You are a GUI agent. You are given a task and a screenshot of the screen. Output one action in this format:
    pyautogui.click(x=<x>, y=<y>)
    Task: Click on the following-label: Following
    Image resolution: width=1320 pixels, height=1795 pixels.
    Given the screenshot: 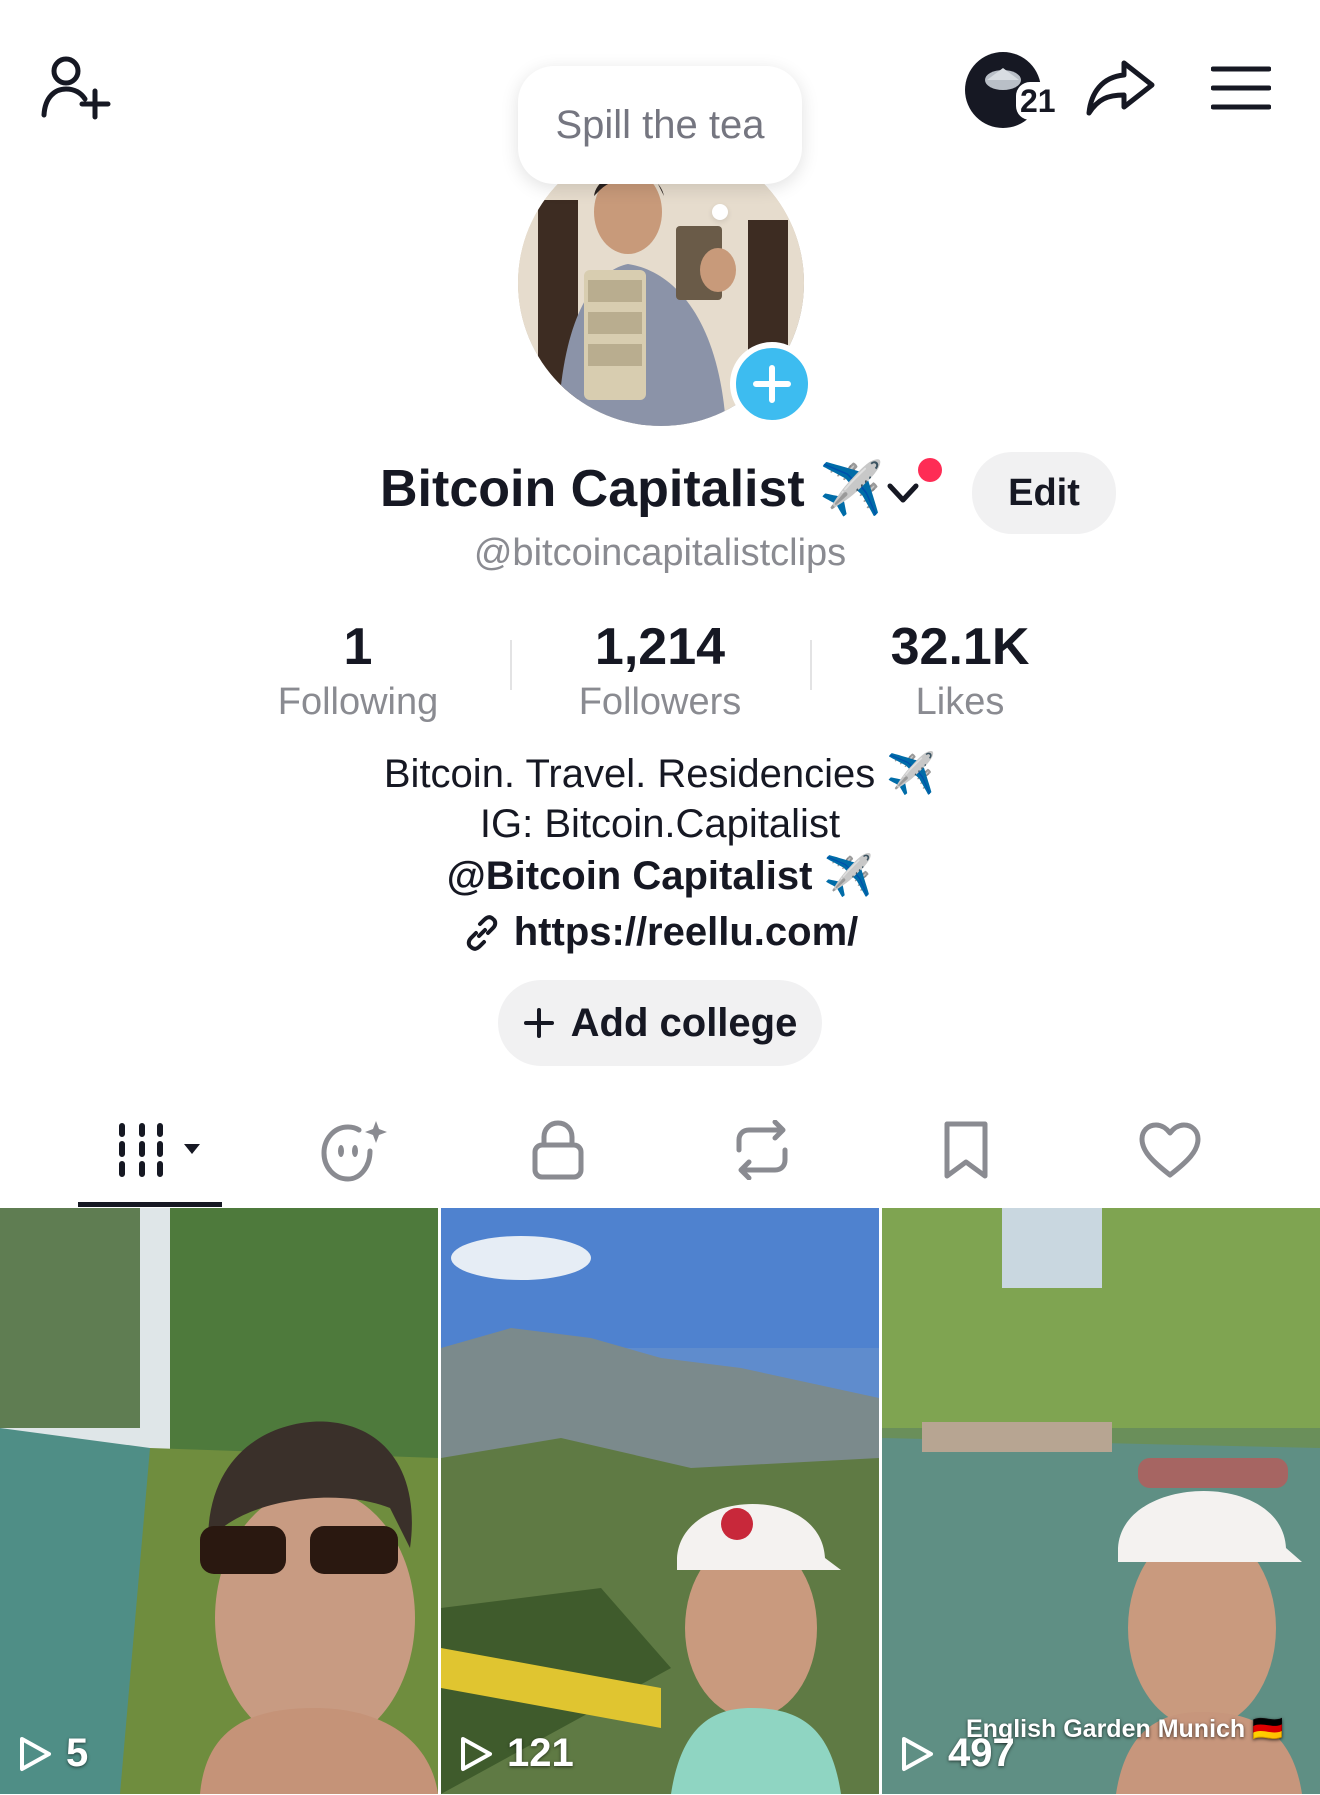 What is the action you would take?
    pyautogui.click(x=358, y=702)
    